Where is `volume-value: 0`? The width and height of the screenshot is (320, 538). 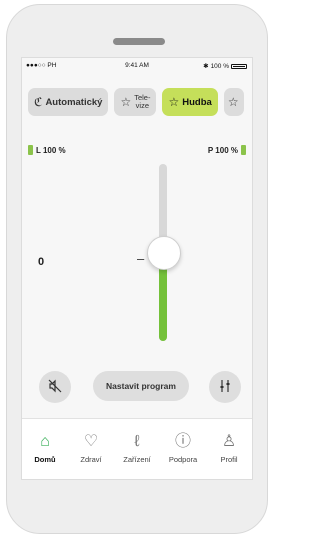
volume-value: 0 is located at coordinates (41, 262).